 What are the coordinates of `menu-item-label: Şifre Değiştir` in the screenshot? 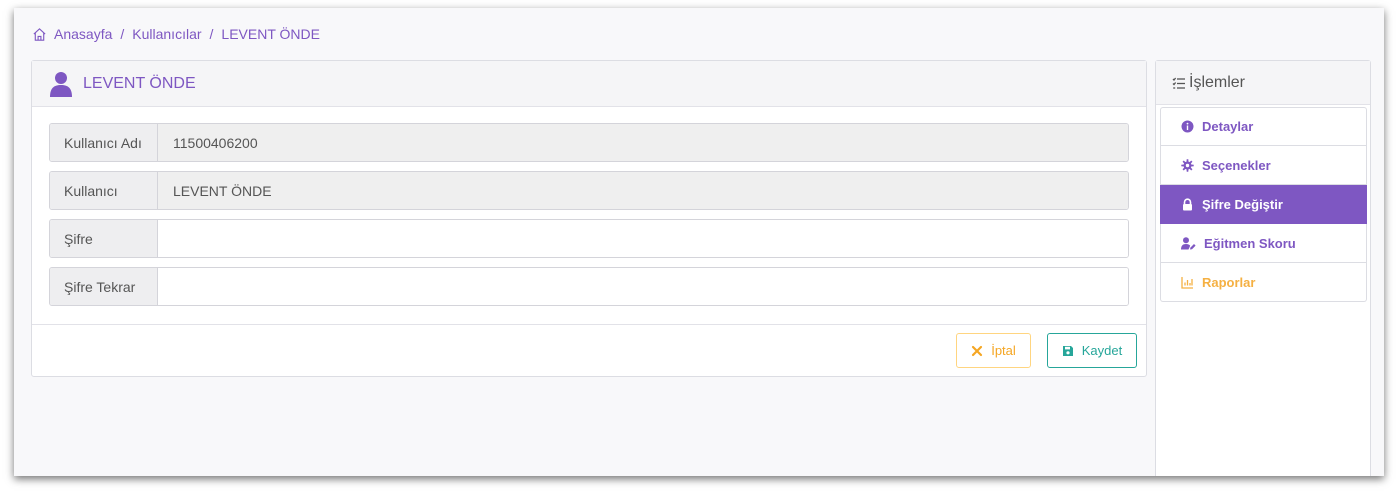 It's located at (1242, 204).